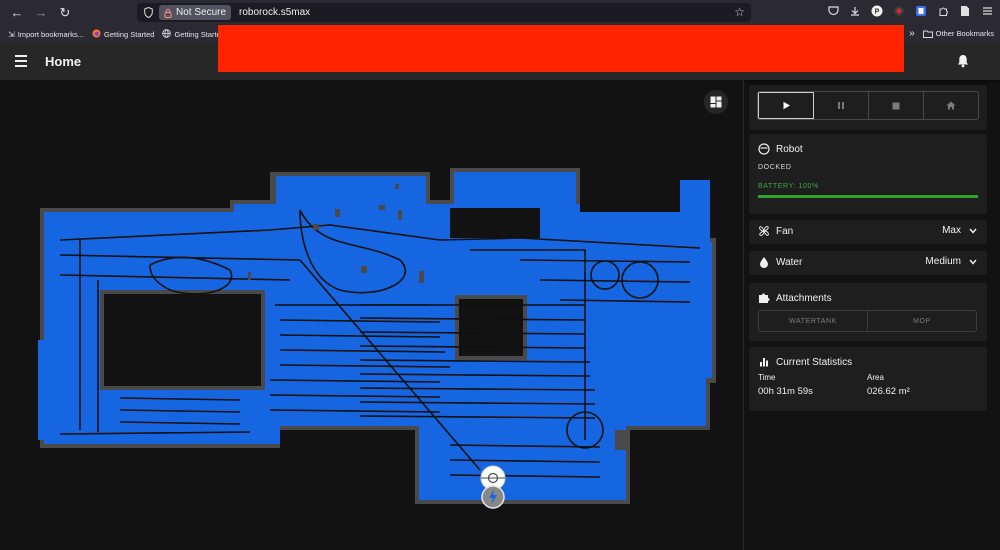 The image size is (1000, 550). Describe the element at coordinates (785, 231) in the screenshot. I see `fan-label: Fan` at that location.